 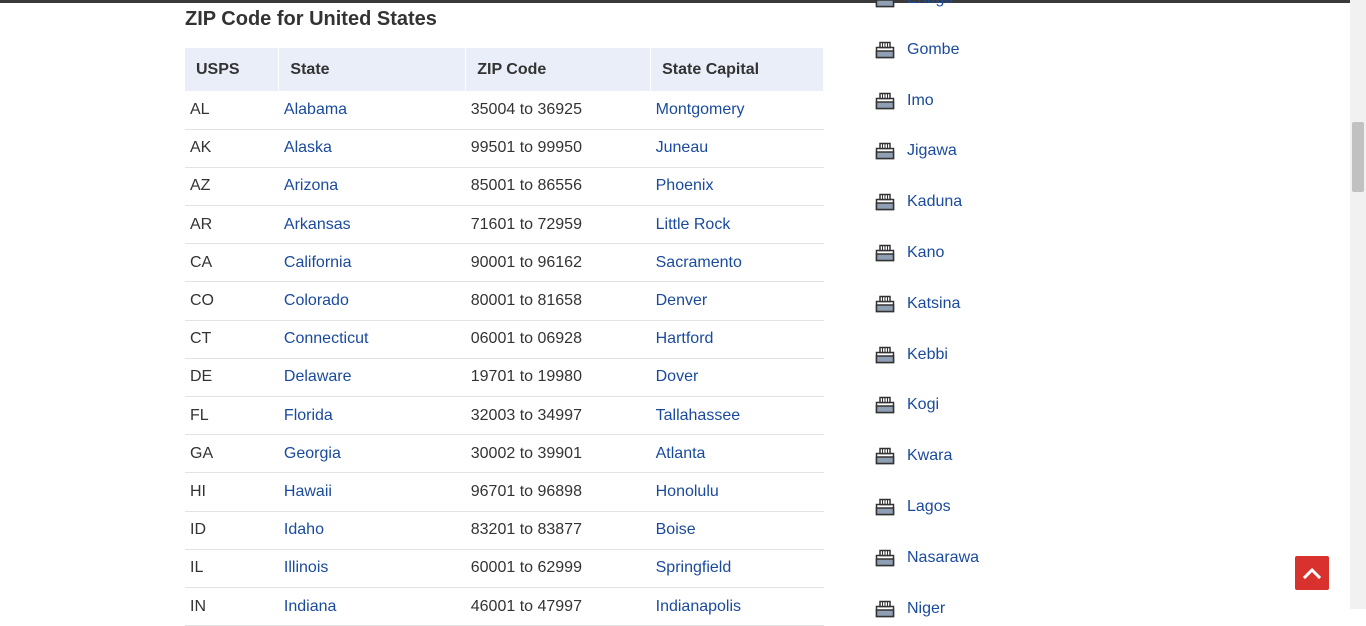 I want to click on sidebar-state-link: Enugu, so click(x=930, y=4).